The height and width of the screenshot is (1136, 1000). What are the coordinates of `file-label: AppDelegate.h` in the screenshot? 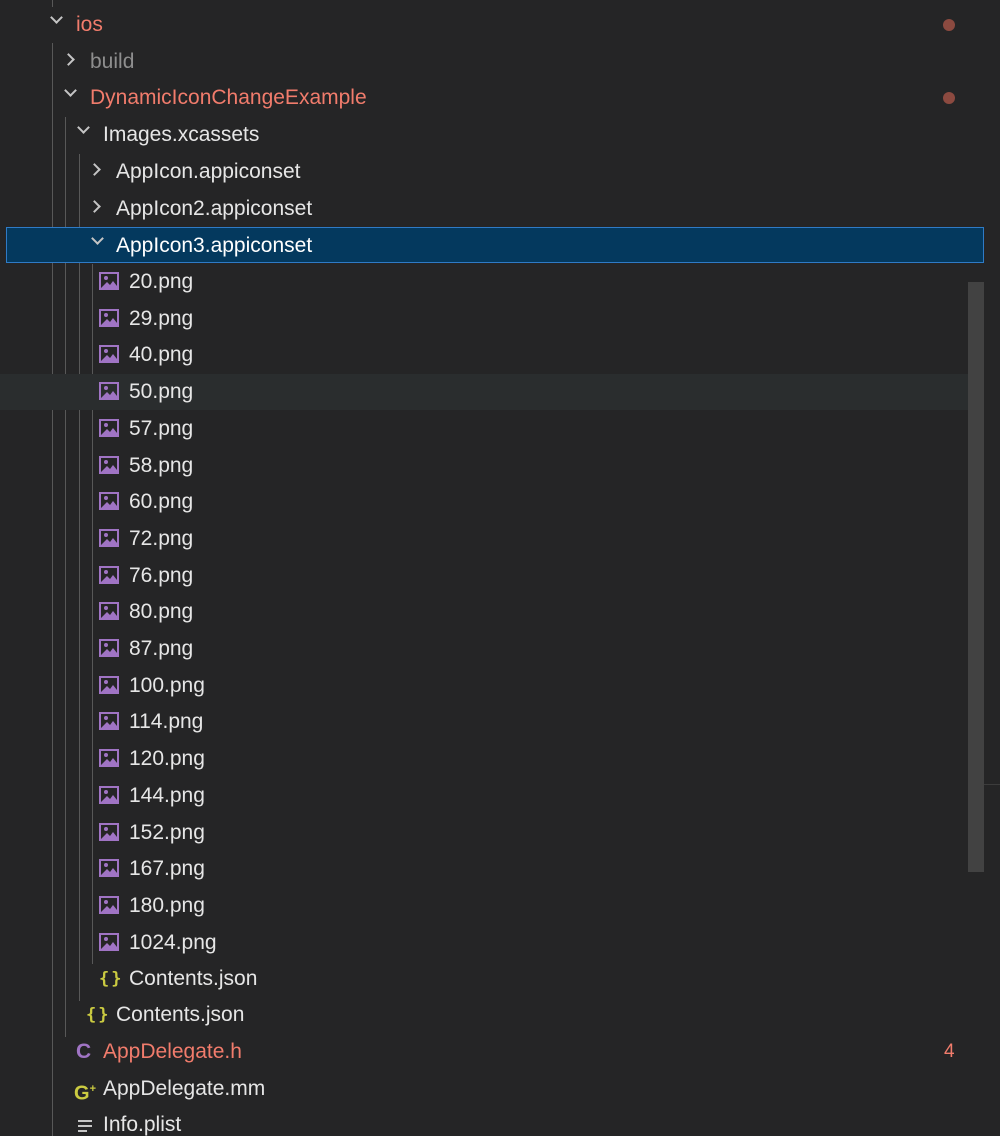 It's located at (172, 1051).